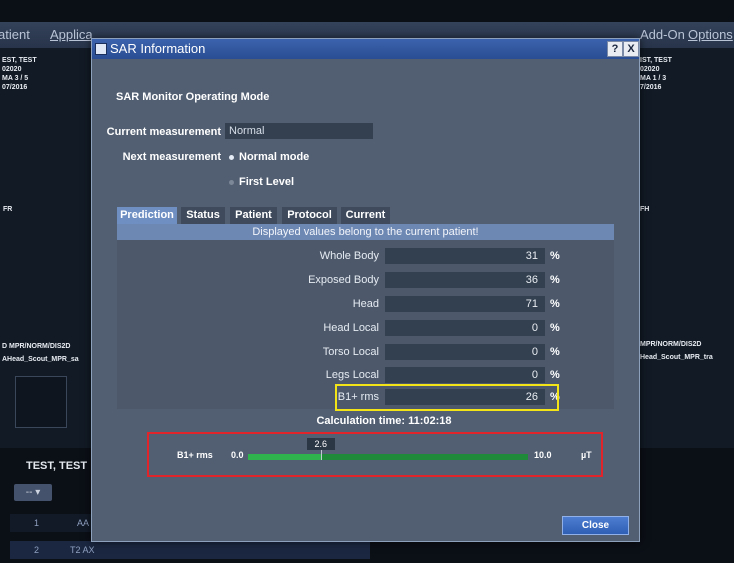  What do you see at coordinates (685, 248) in the screenshot?
I see `right-viewport` at bounding box center [685, 248].